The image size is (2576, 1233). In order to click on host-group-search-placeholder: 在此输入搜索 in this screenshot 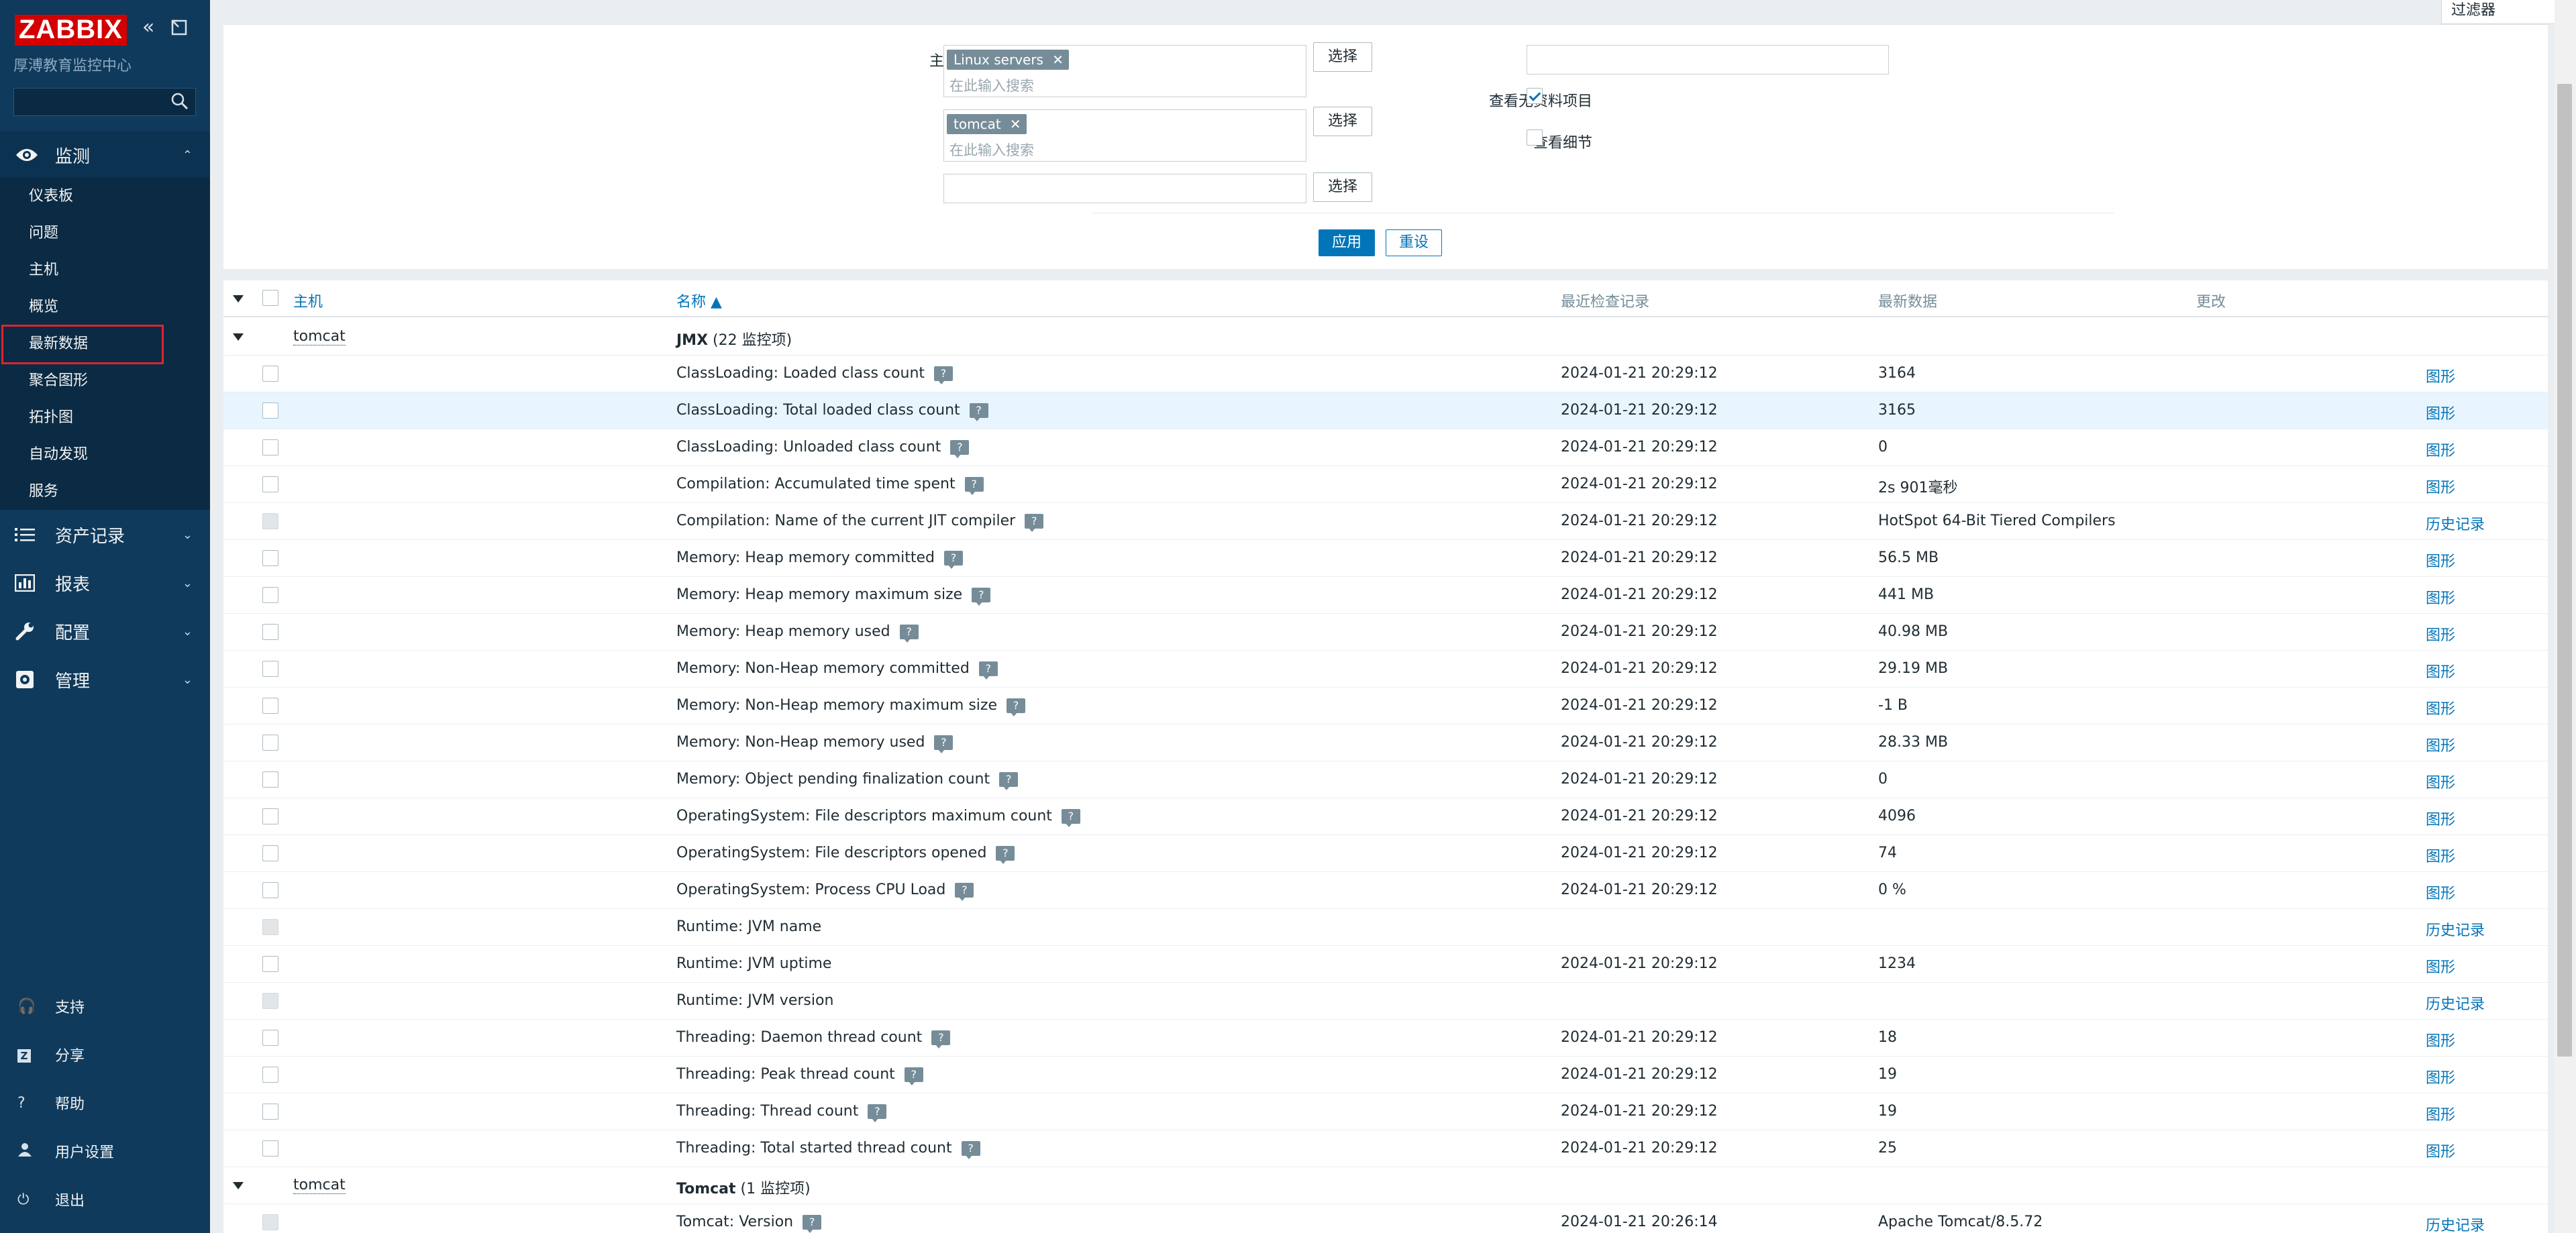, I will do `click(991, 85)`.